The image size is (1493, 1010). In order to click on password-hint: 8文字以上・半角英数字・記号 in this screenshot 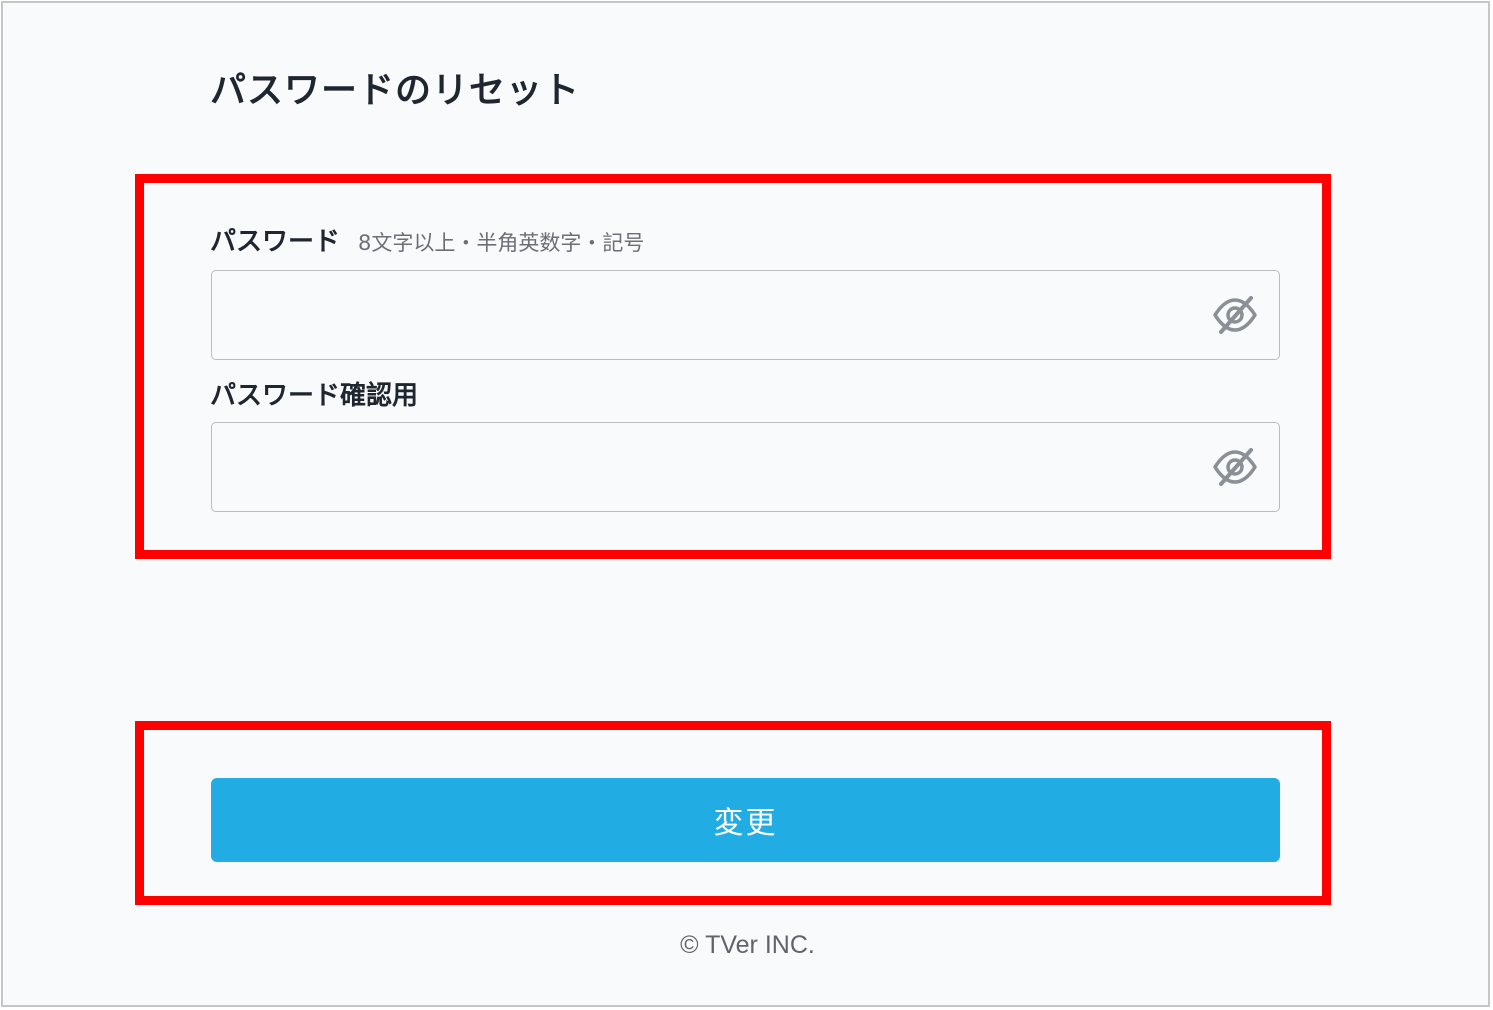, I will do `click(501, 243)`.